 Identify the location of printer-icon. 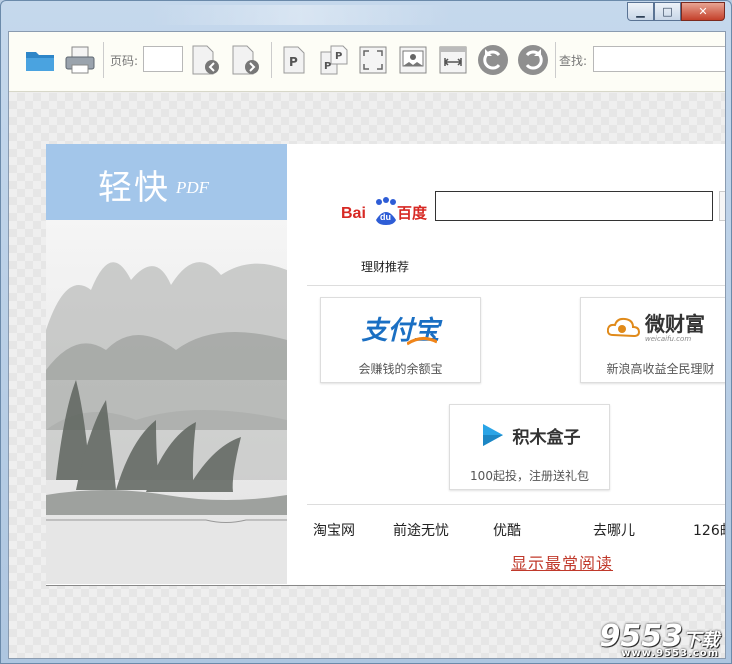
(80, 60).